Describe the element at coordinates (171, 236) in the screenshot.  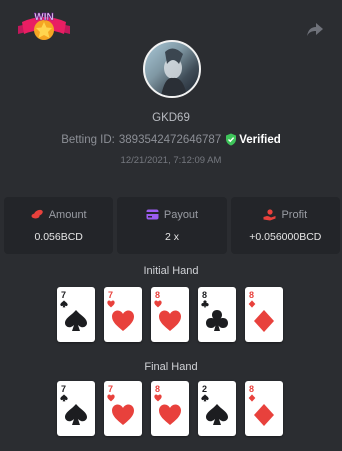
I see `stat-payout-value: 2 x` at that location.